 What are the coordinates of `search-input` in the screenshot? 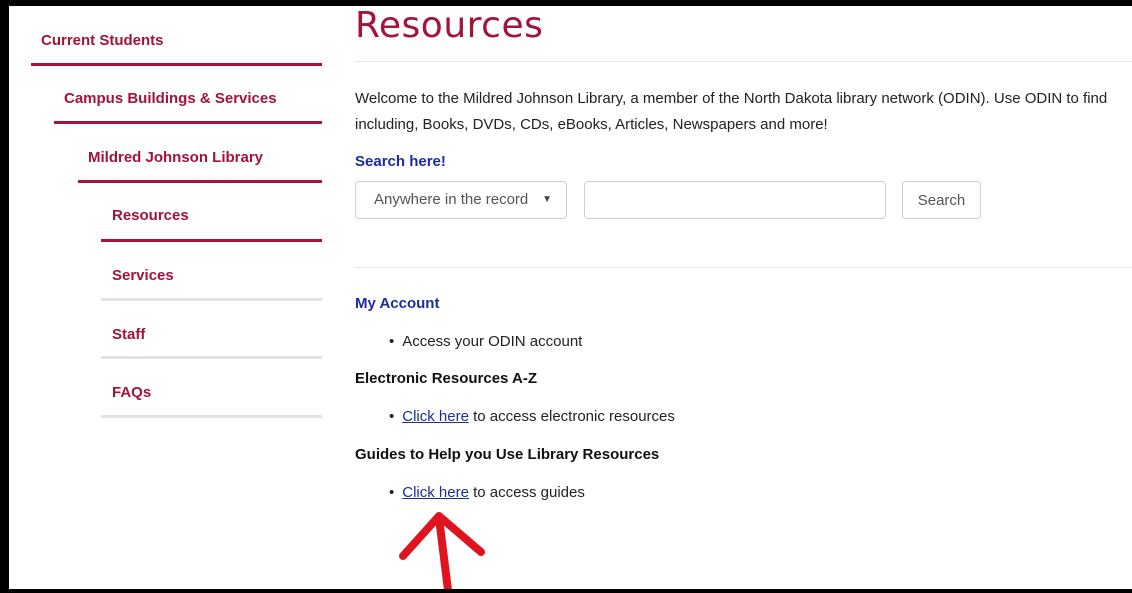 It's located at (735, 200).